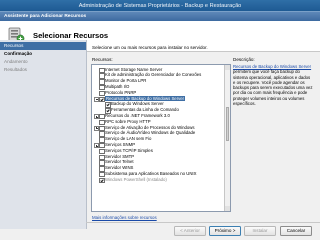  I want to click on feature-row: Windows PowerShell (Instalado), so click(159, 180).